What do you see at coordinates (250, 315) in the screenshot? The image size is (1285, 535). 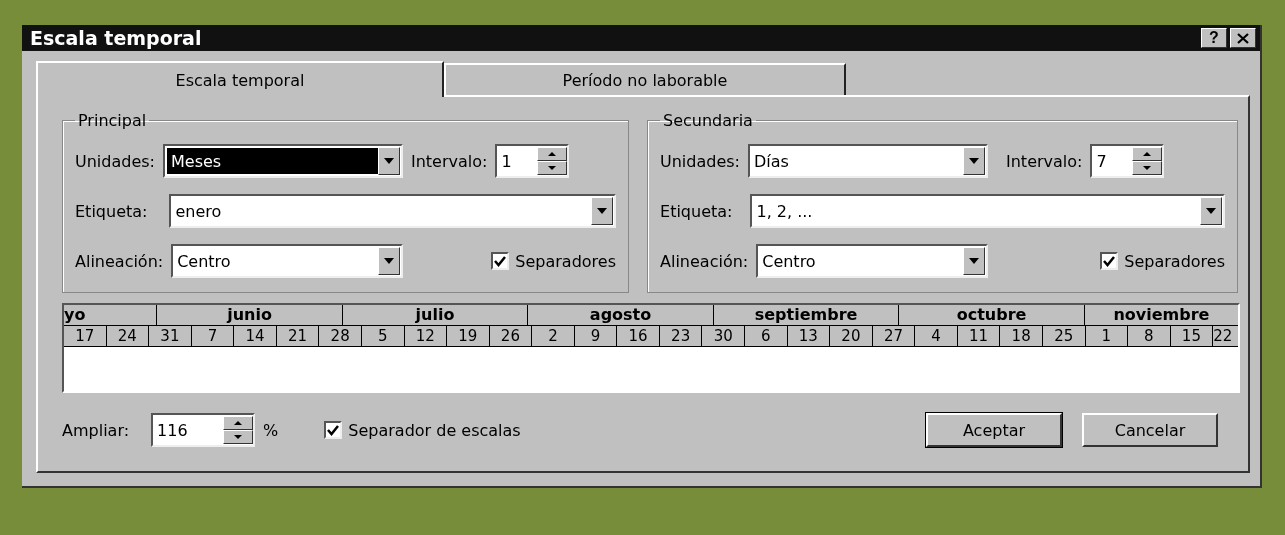 I see `month-label: junio` at bounding box center [250, 315].